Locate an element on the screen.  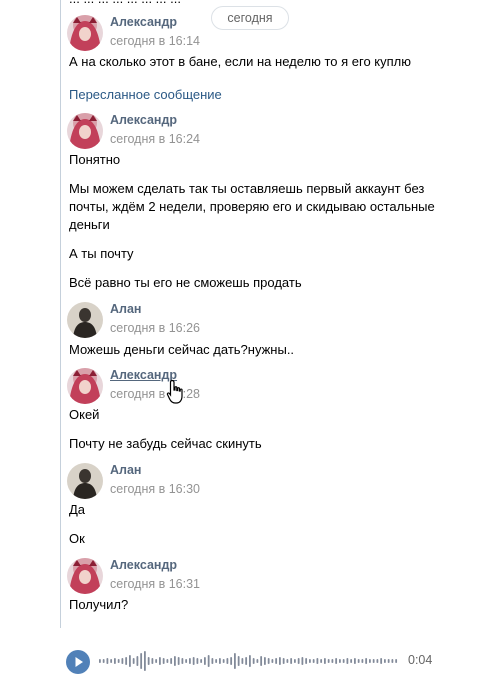
play-icon is located at coordinates (79, 662).